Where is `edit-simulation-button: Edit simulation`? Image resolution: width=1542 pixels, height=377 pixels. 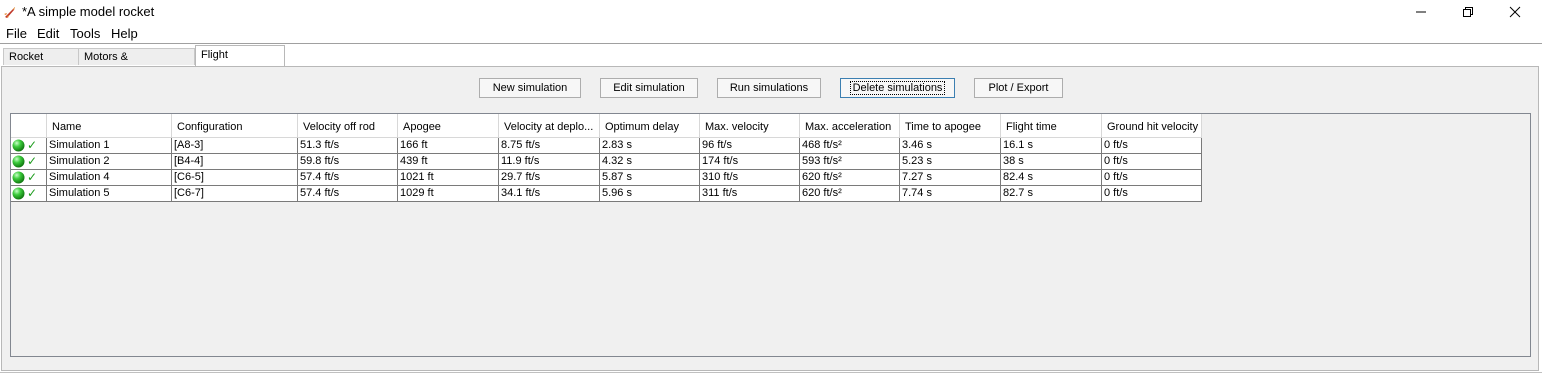
edit-simulation-button: Edit simulation is located at coordinates (649, 88).